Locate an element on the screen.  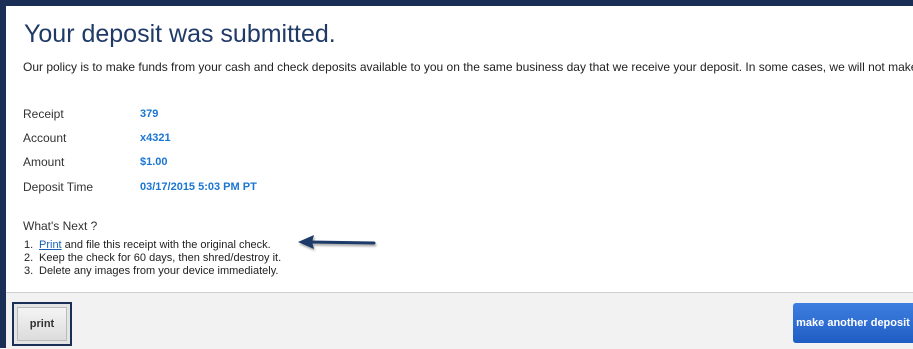
whats-next-heading: What's Next ? is located at coordinates (60, 226).